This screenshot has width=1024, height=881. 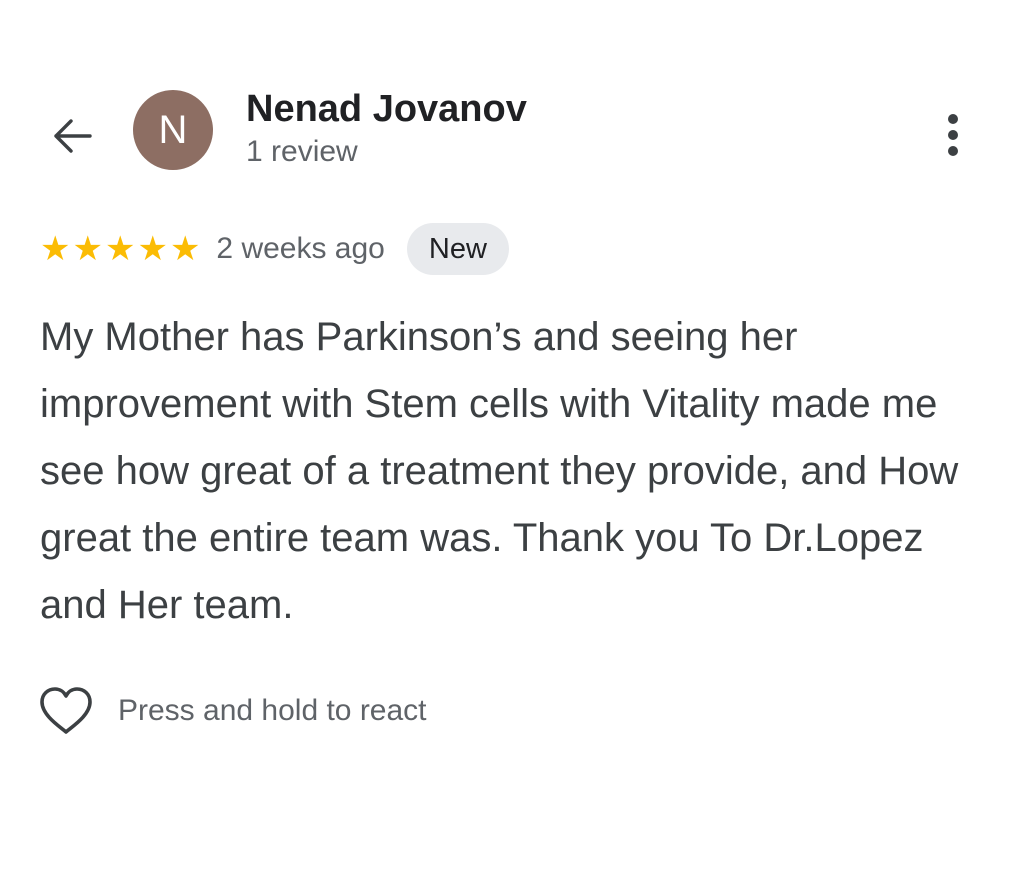 I want to click on review-meta: ★ ★ ★ ★ ★ 2 weeks ago New, so click(x=274, y=249).